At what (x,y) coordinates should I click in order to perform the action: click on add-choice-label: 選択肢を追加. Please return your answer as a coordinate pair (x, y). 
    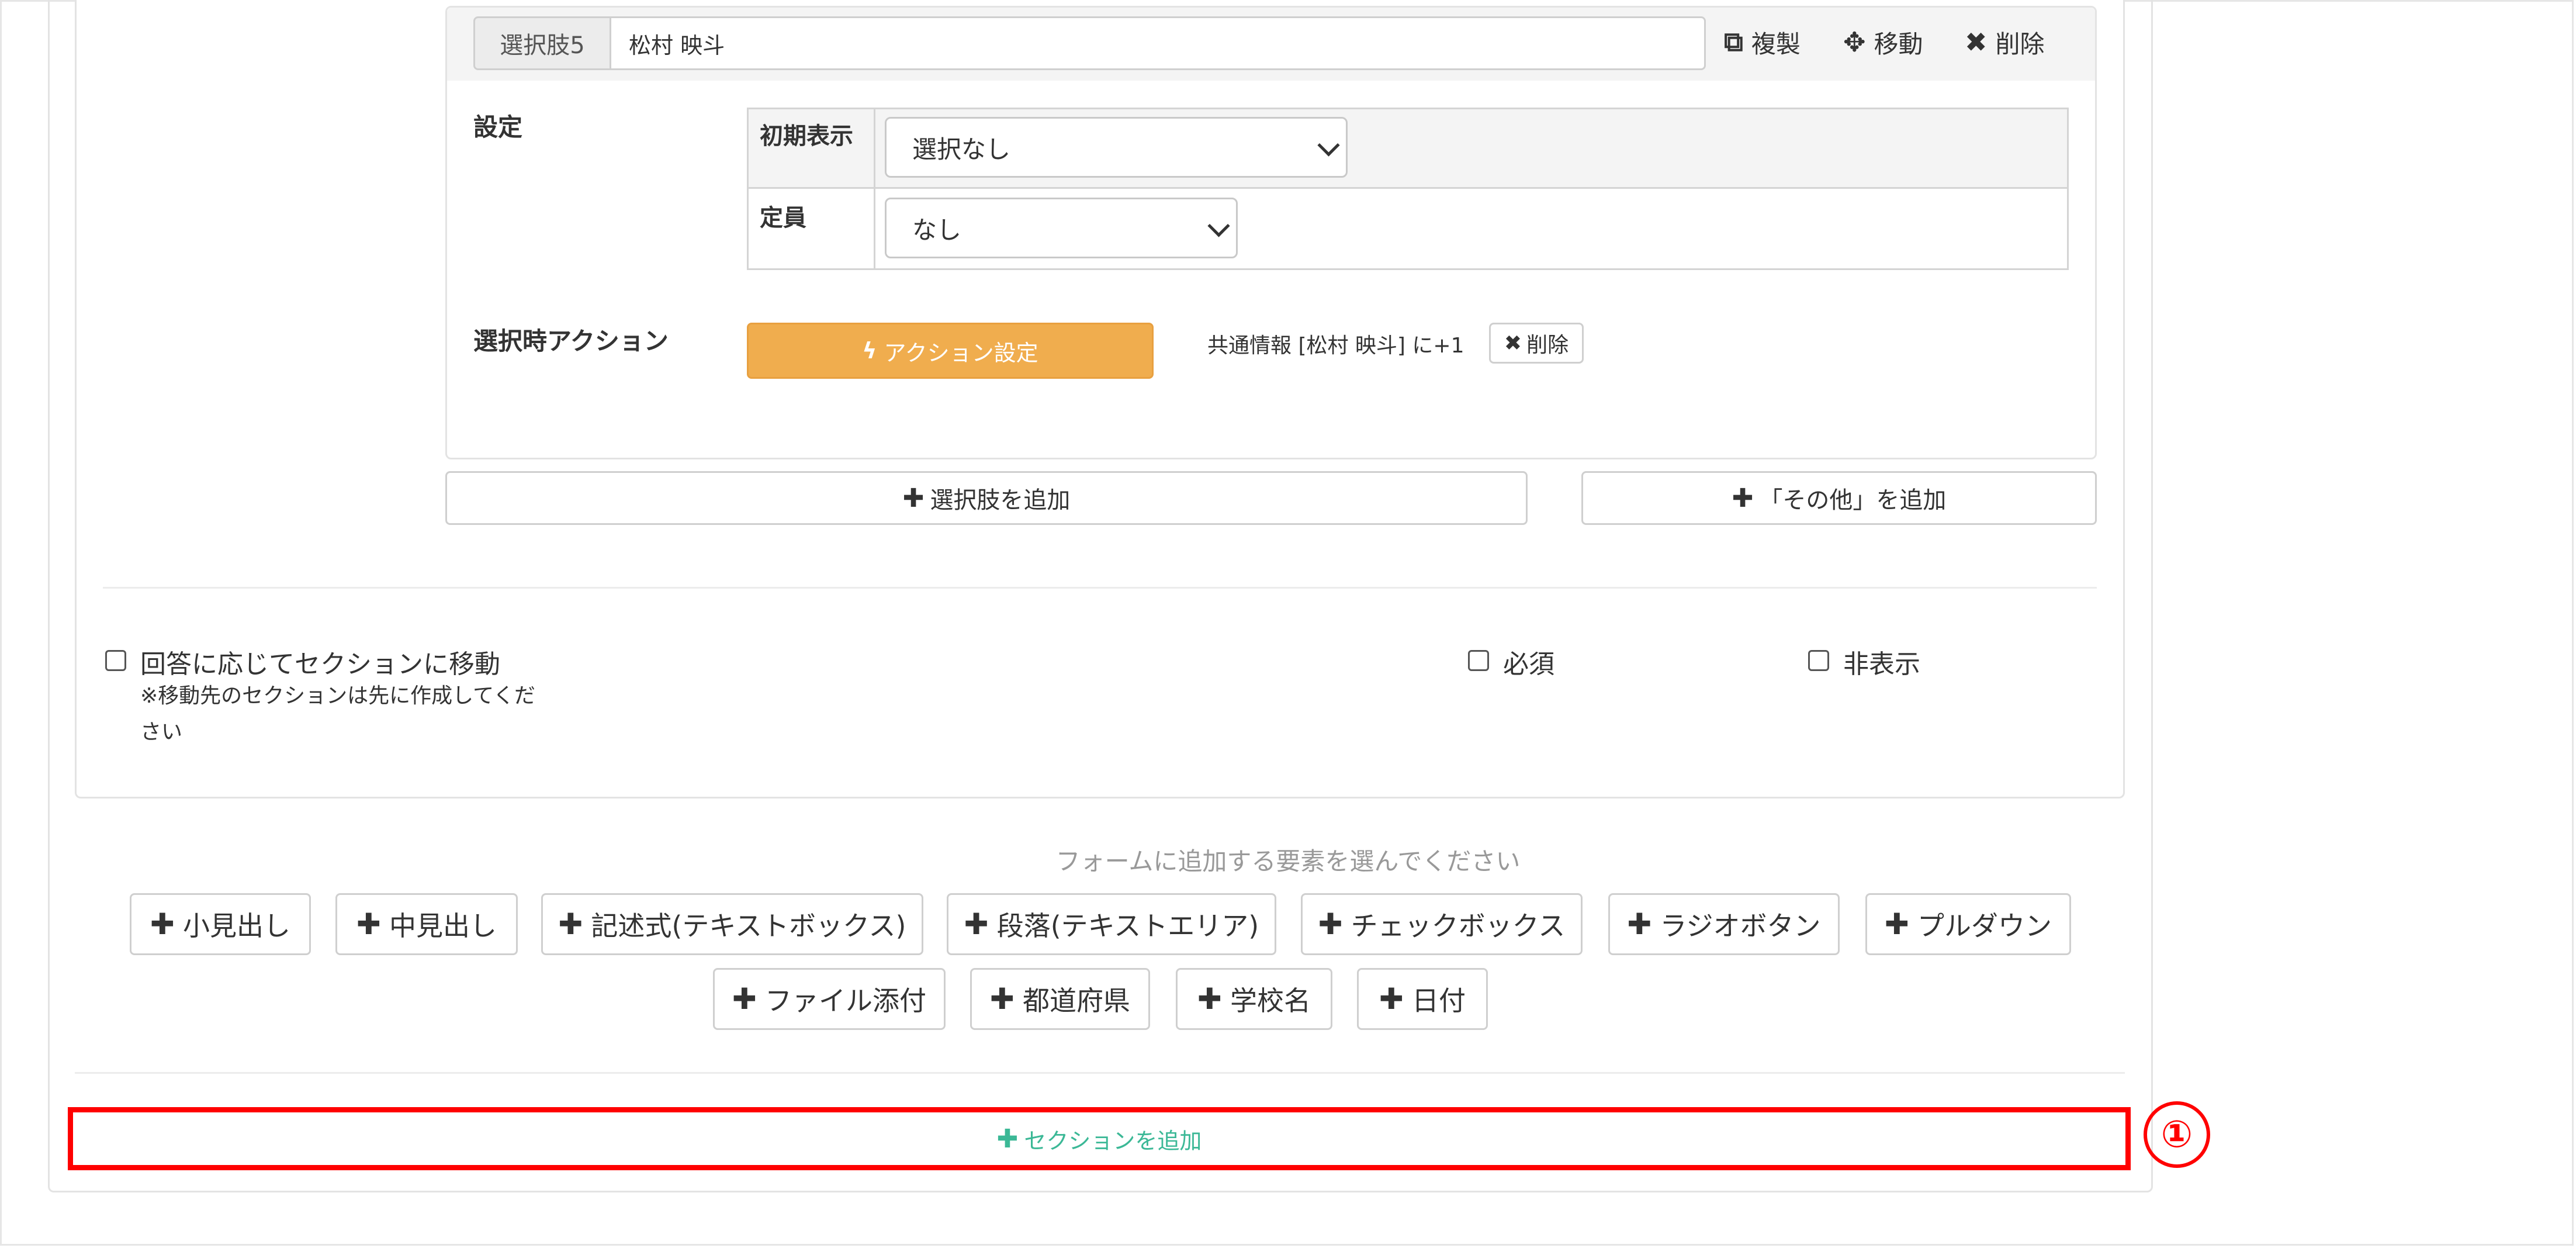
    Looking at the image, I should click on (1000, 501).